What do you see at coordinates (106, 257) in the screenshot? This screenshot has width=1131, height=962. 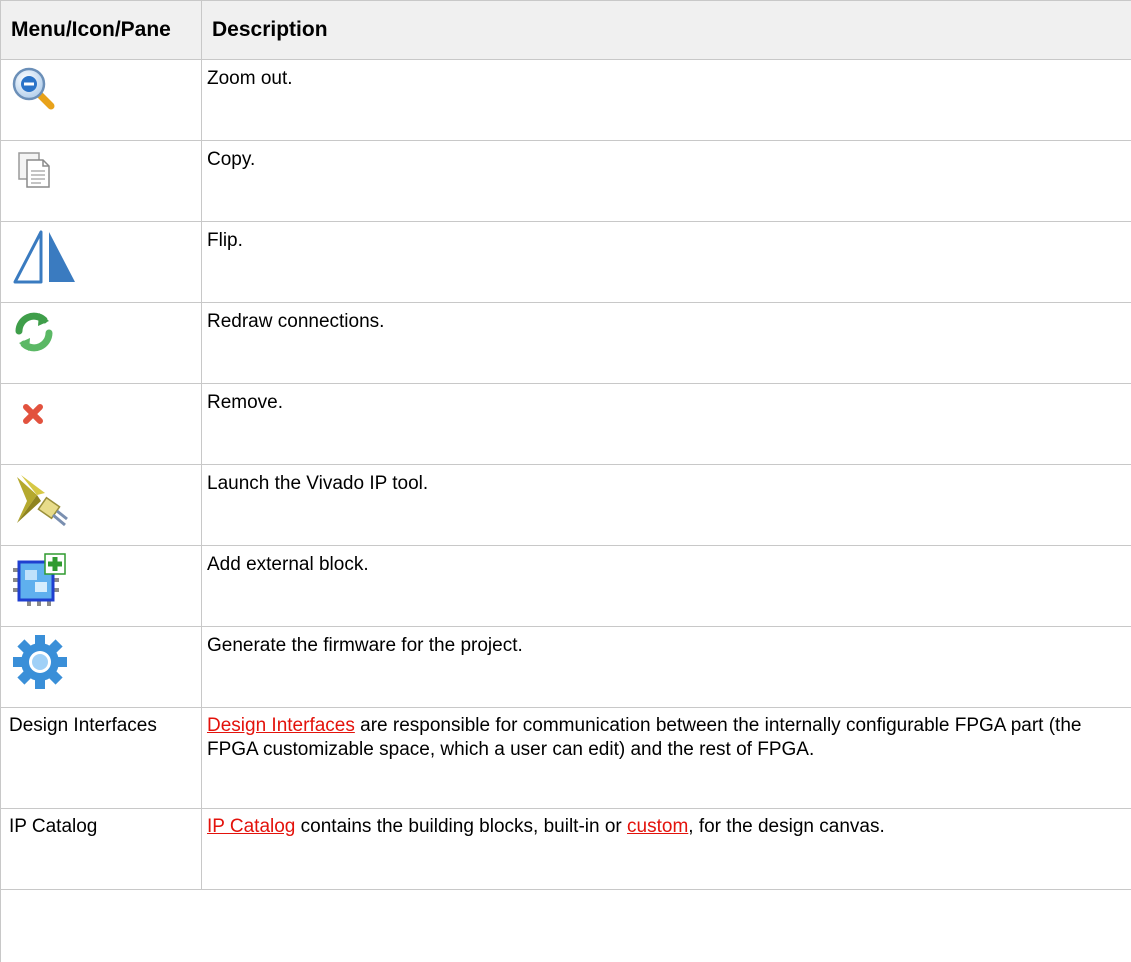 I see `flip-icon` at bounding box center [106, 257].